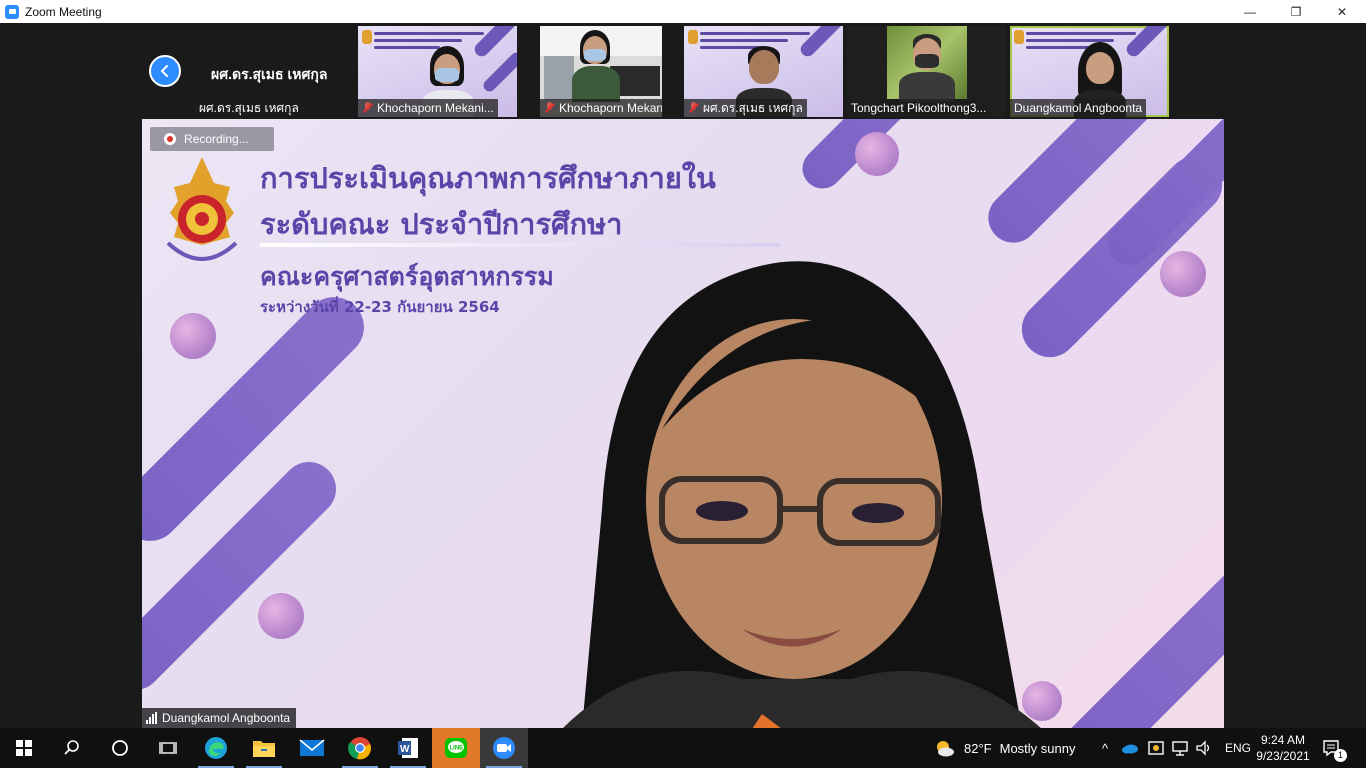 Image resolution: width=1366 pixels, height=768 pixels. I want to click on speaker-name-tag: Duangkamol Angboonta, so click(219, 718).